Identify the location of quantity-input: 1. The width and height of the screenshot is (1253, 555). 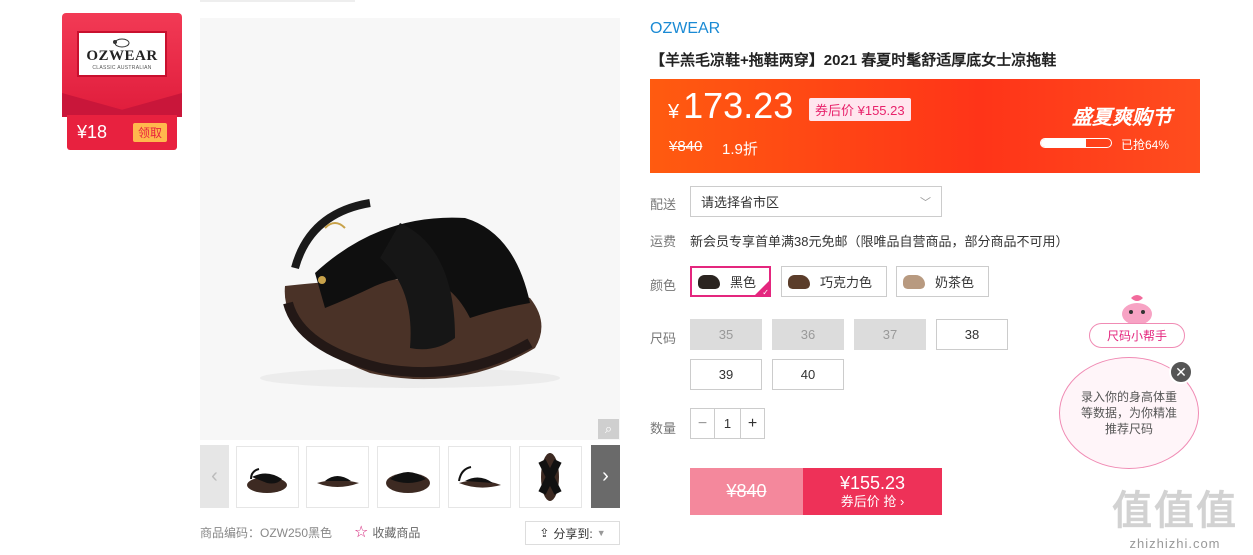
(727, 423).